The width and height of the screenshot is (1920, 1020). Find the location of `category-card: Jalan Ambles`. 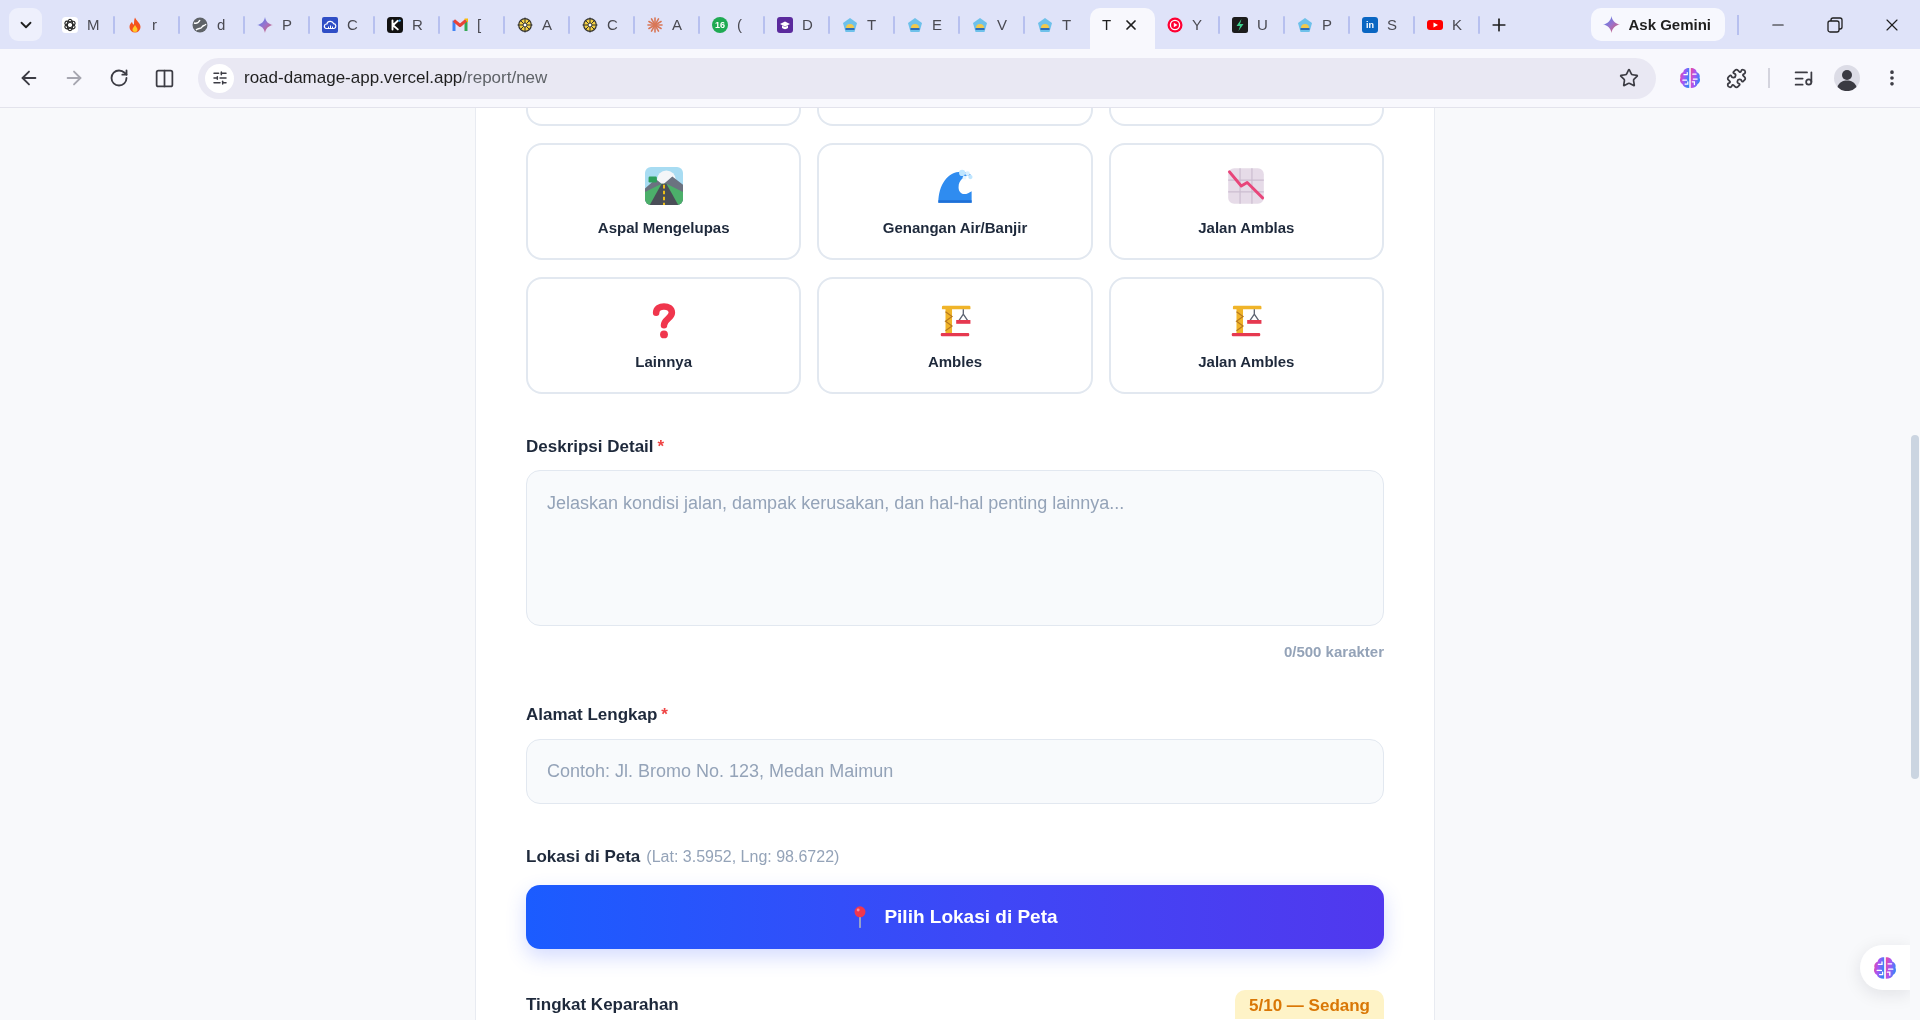

category-card: Jalan Ambles is located at coordinates (1246, 335).